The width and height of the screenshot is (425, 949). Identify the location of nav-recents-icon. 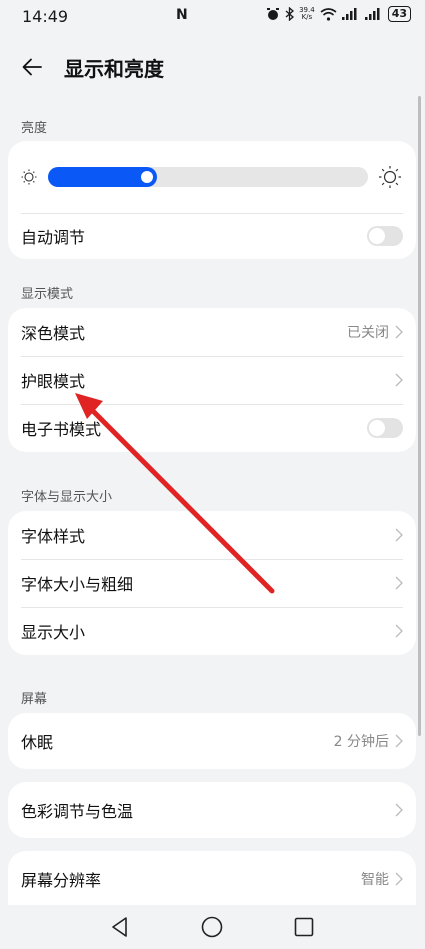
(304, 927).